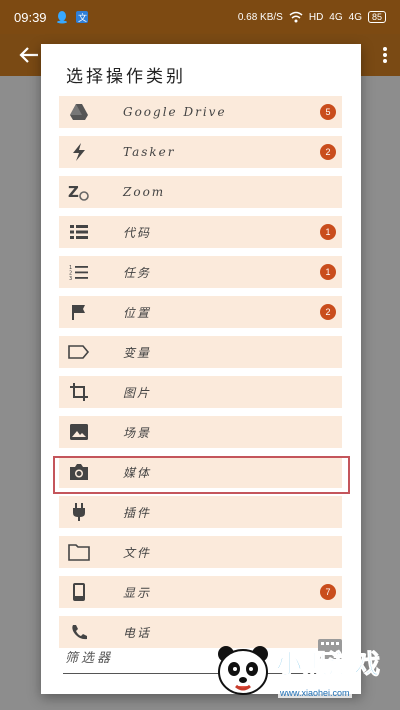 This screenshot has width=400, height=710. I want to click on numbered-list-icon: 123, so click(79, 272).